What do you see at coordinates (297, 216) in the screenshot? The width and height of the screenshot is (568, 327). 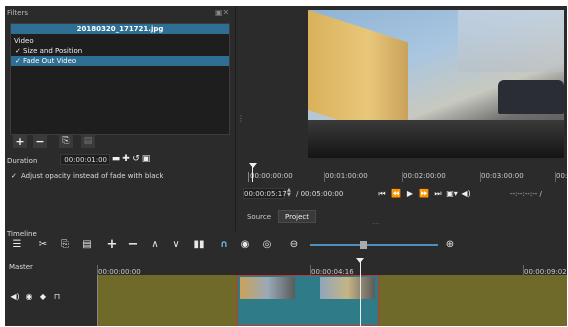 I see `tab-project: Project` at bounding box center [297, 216].